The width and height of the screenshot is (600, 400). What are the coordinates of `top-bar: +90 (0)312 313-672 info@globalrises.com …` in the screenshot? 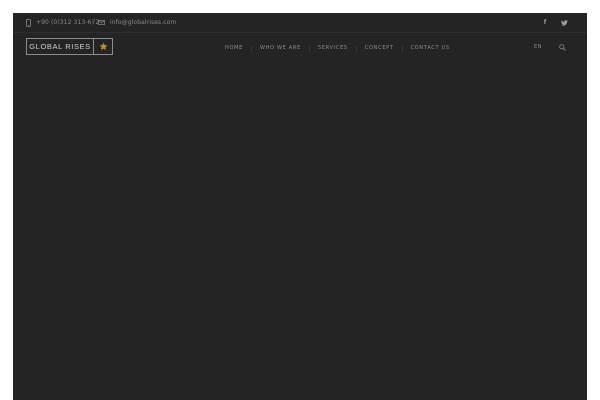 It's located at (300, 23).